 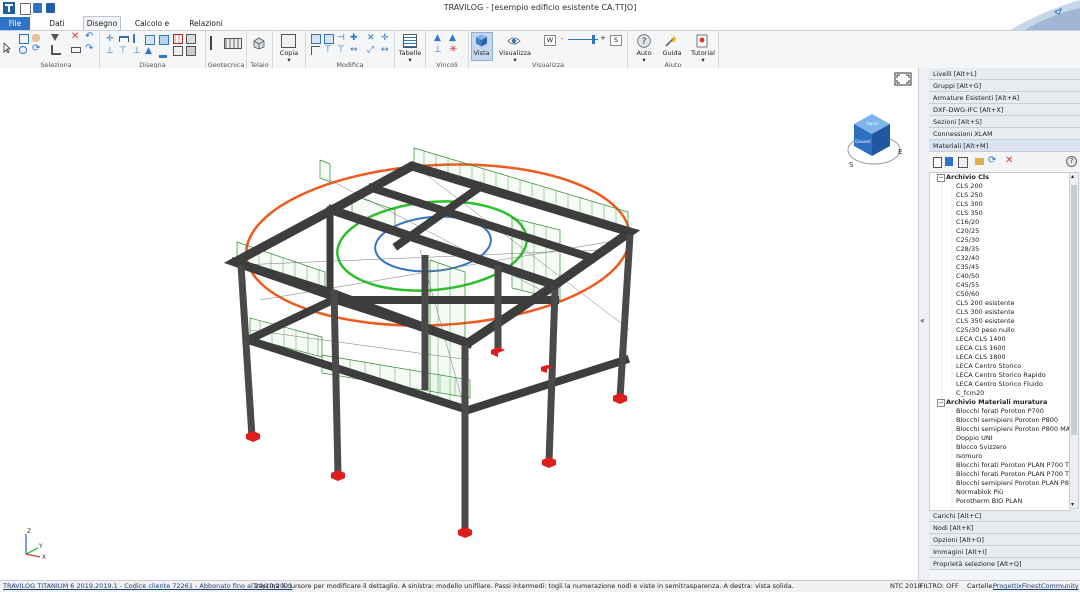 I want to click on draw-grid-icon, so click(x=178, y=39).